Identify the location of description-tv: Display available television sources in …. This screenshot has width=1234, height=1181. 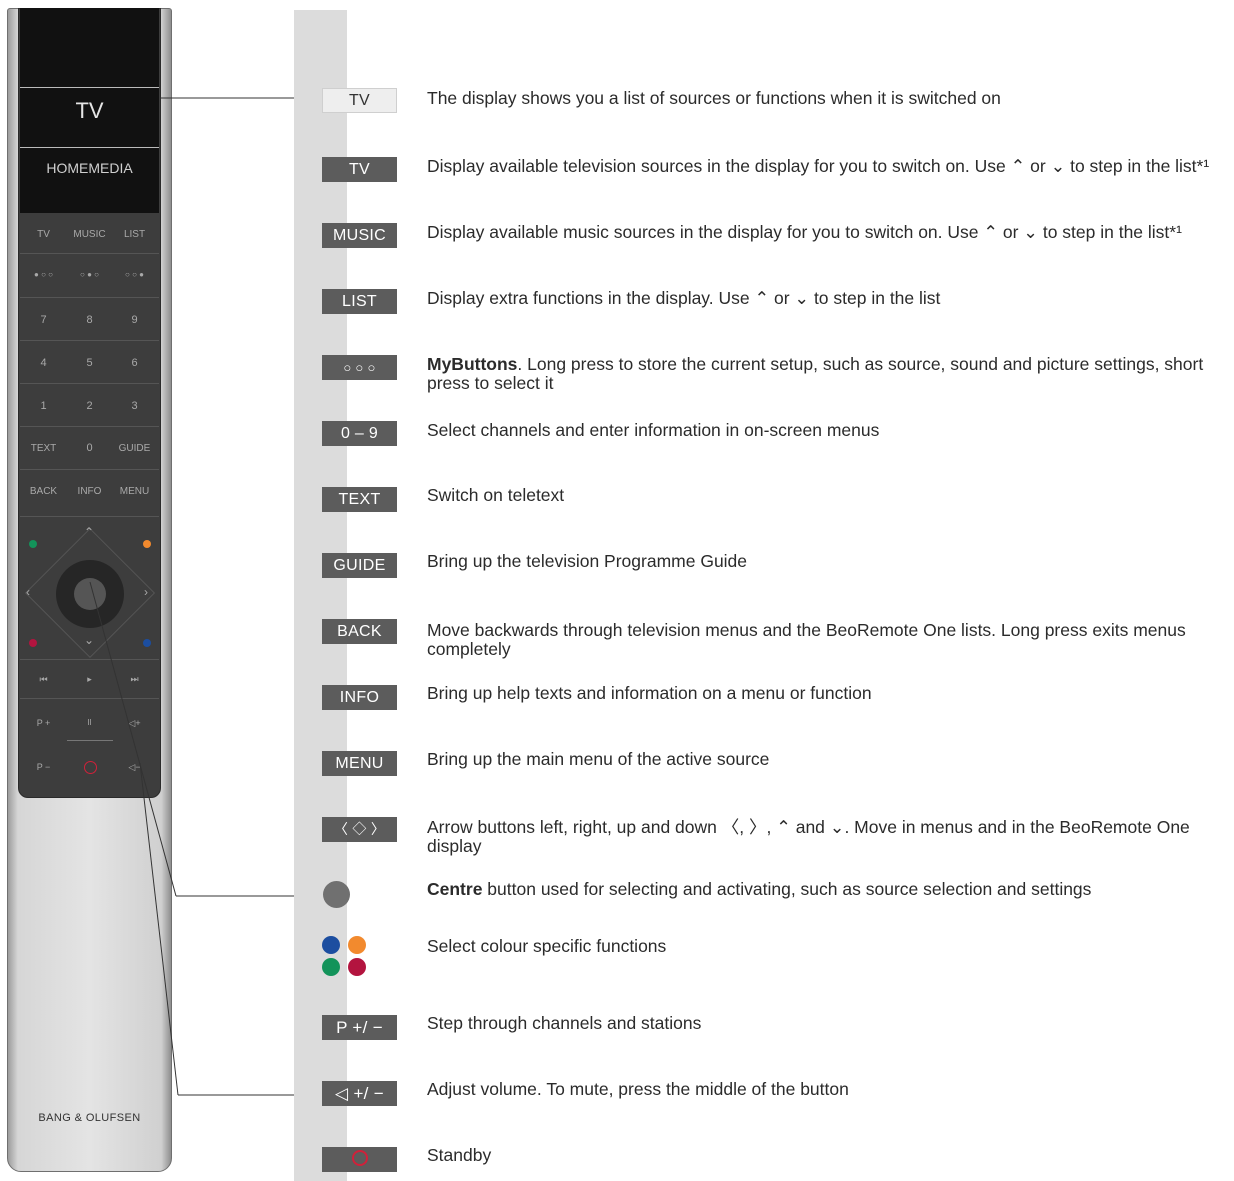
(818, 166).